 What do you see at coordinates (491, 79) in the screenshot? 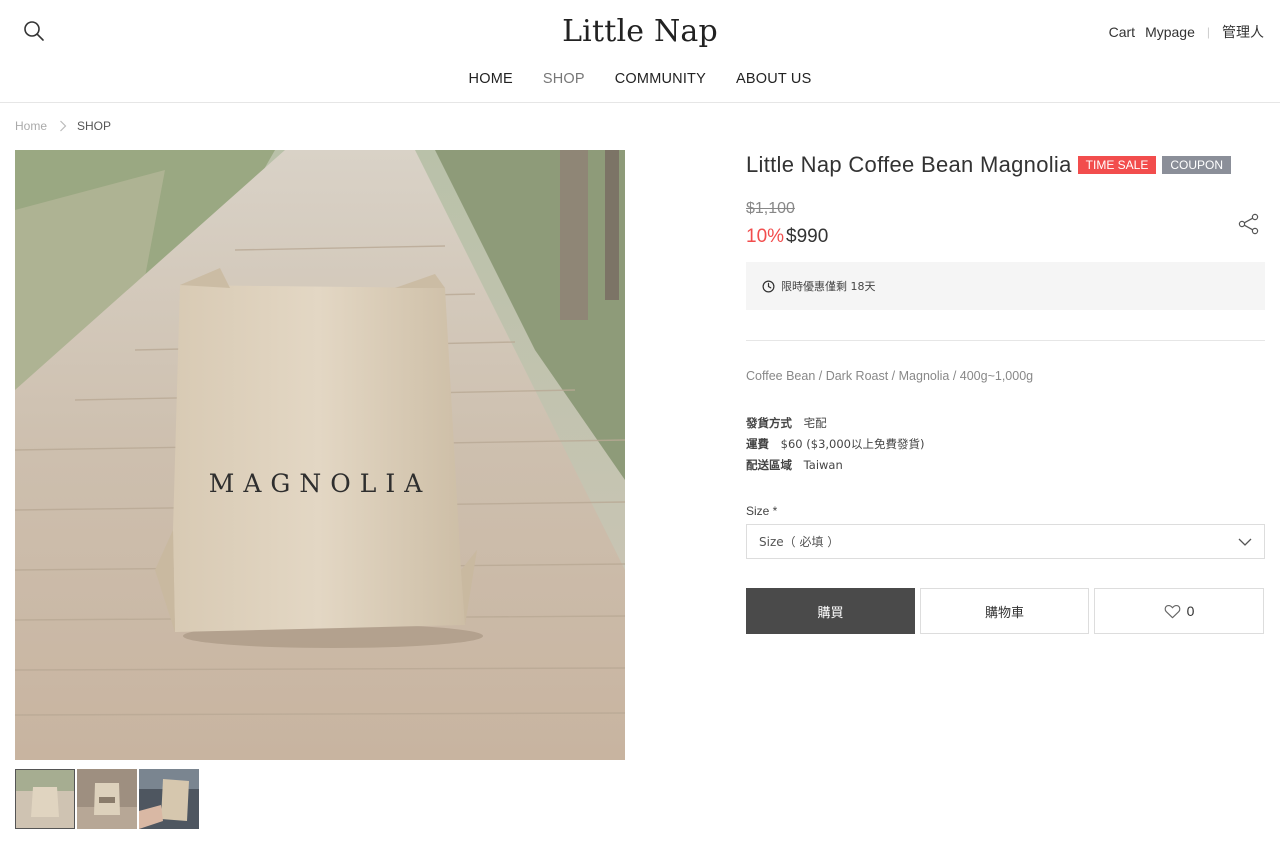
I see `nav-home: HOME` at bounding box center [491, 79].